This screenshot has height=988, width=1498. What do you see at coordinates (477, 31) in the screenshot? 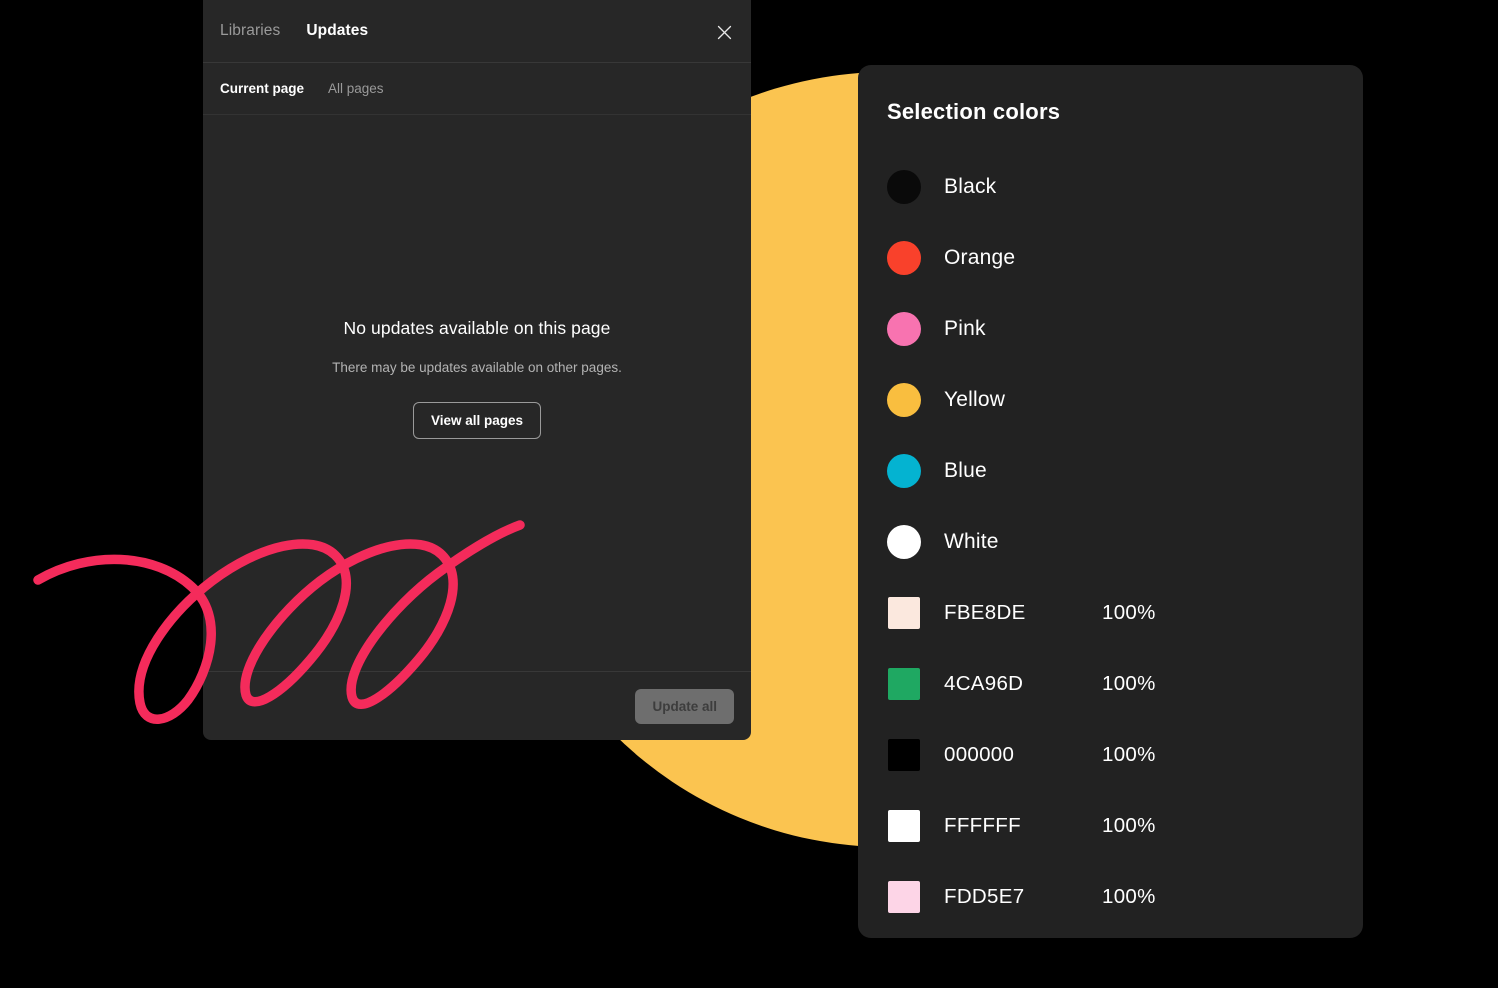
I see `panel-header: Libraries Updates` at bounding box center [477, 31].